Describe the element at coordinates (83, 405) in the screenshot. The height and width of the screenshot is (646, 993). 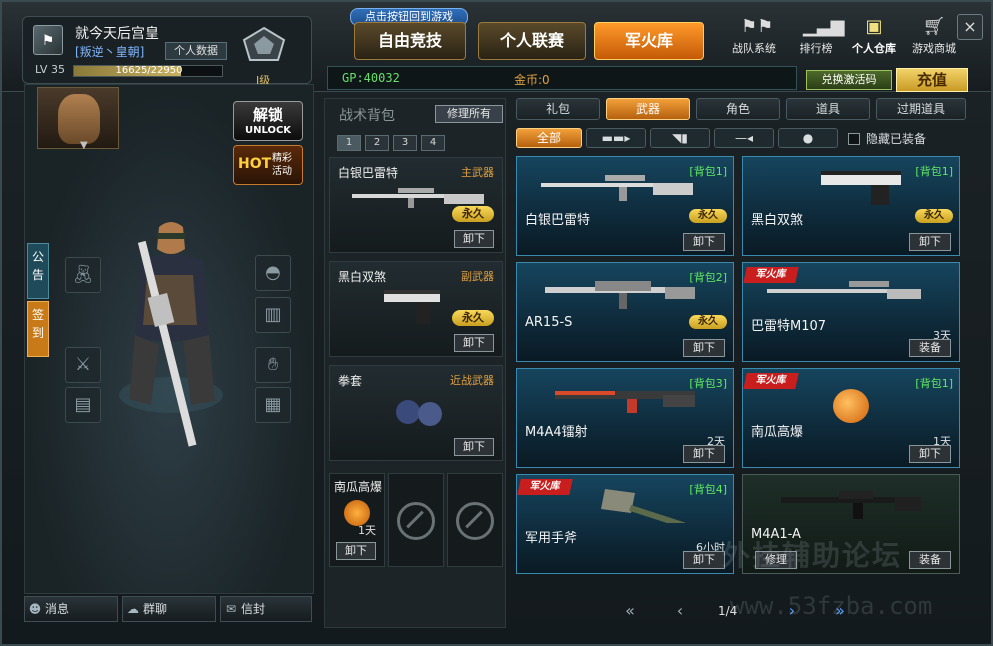
I see `bag-slot-icon: ▤` at that location.